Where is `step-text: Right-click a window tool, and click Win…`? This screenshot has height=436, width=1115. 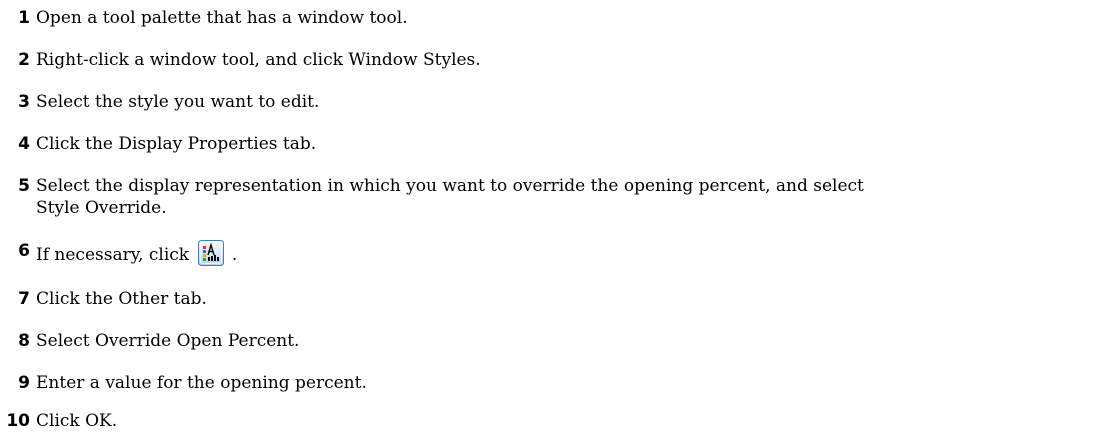
step-text: Right-click a window tool, and click Win… is located at coordinates (258, 60).